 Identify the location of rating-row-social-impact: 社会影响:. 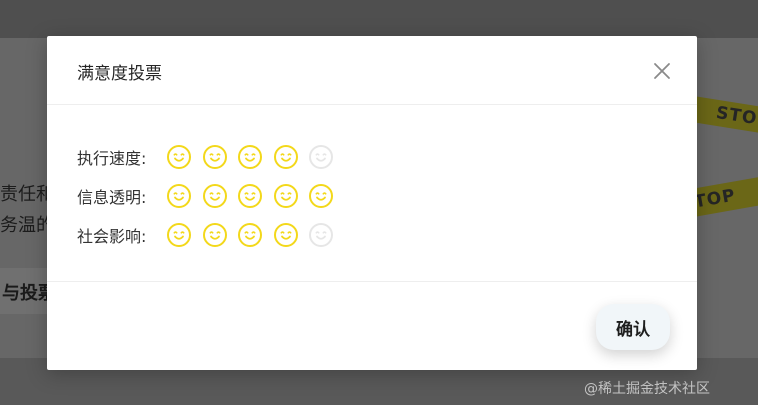
(210, 235).